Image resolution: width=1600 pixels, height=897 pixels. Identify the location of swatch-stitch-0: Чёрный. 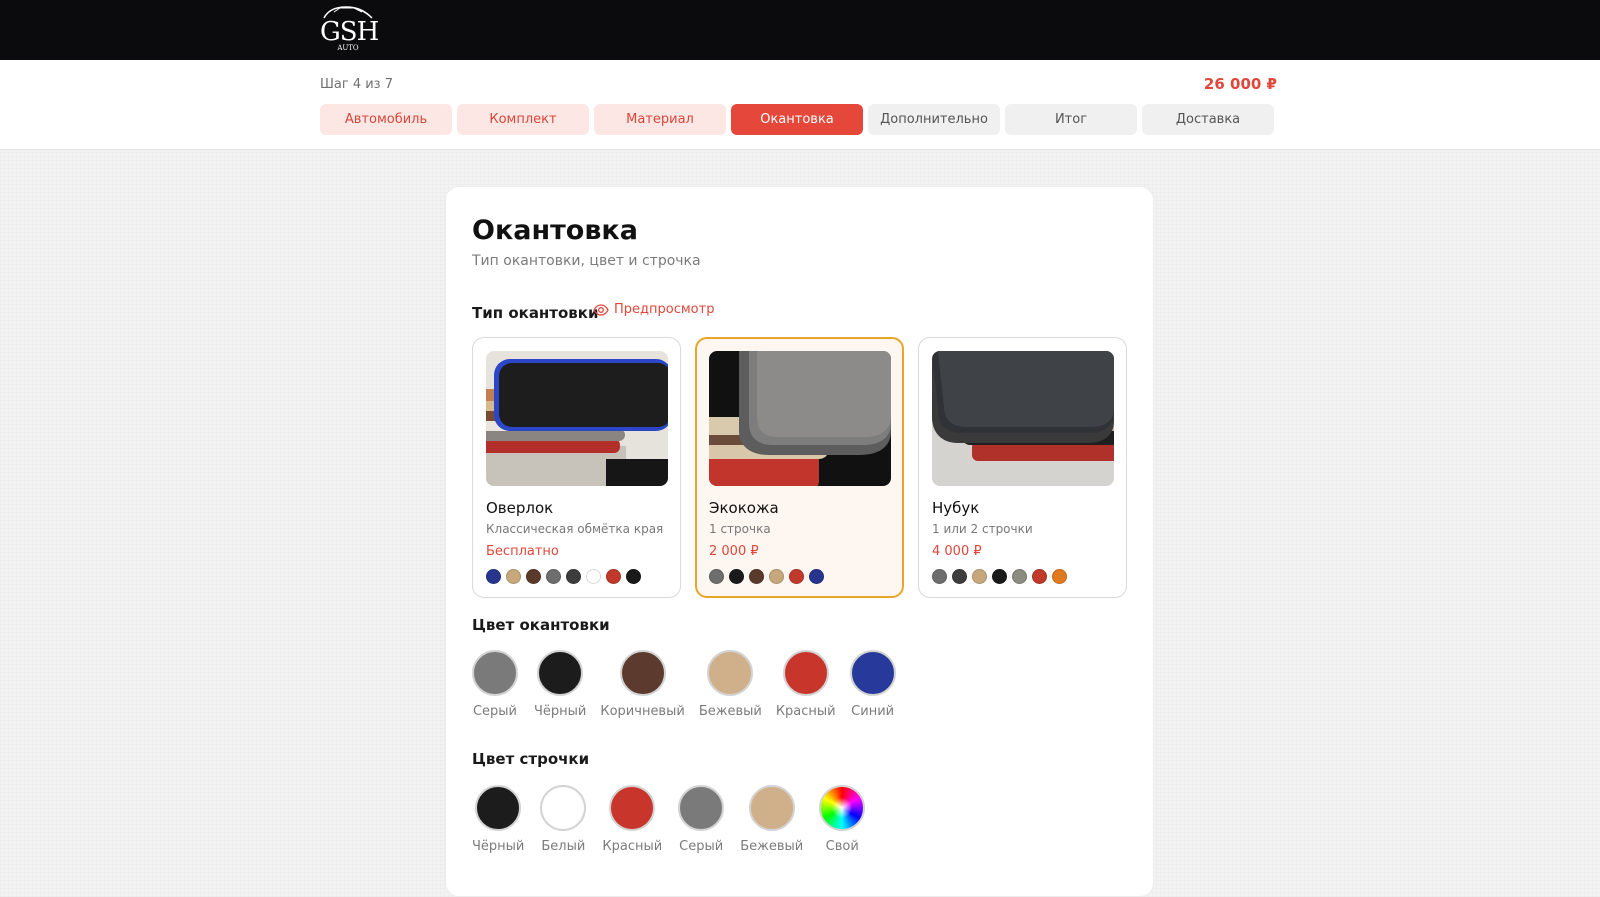
(498, 819).